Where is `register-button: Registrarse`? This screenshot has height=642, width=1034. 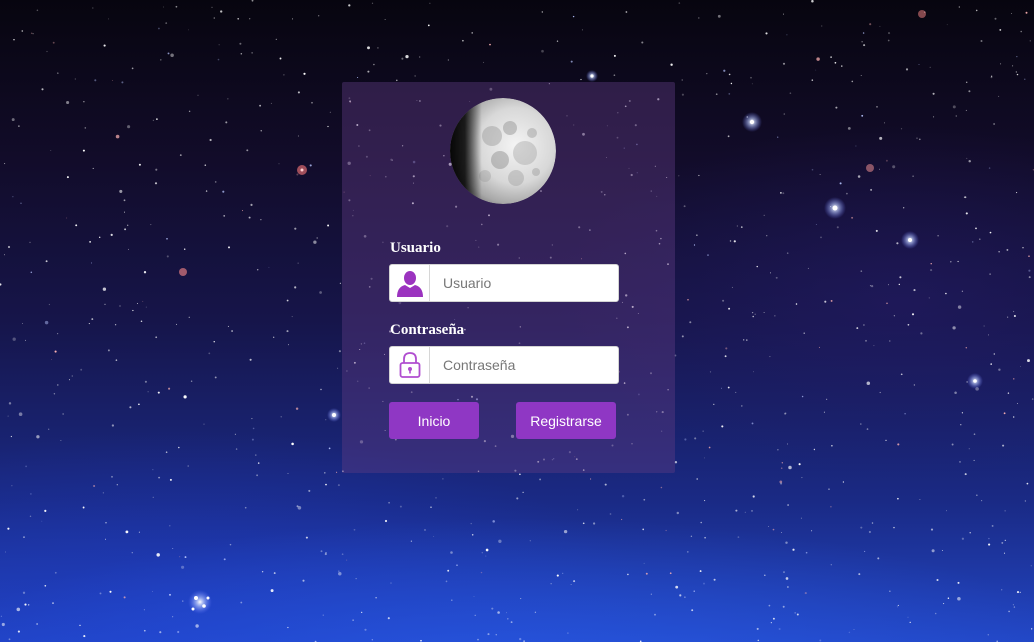
register-button: Registrarse is located at coordinates (566, 420).